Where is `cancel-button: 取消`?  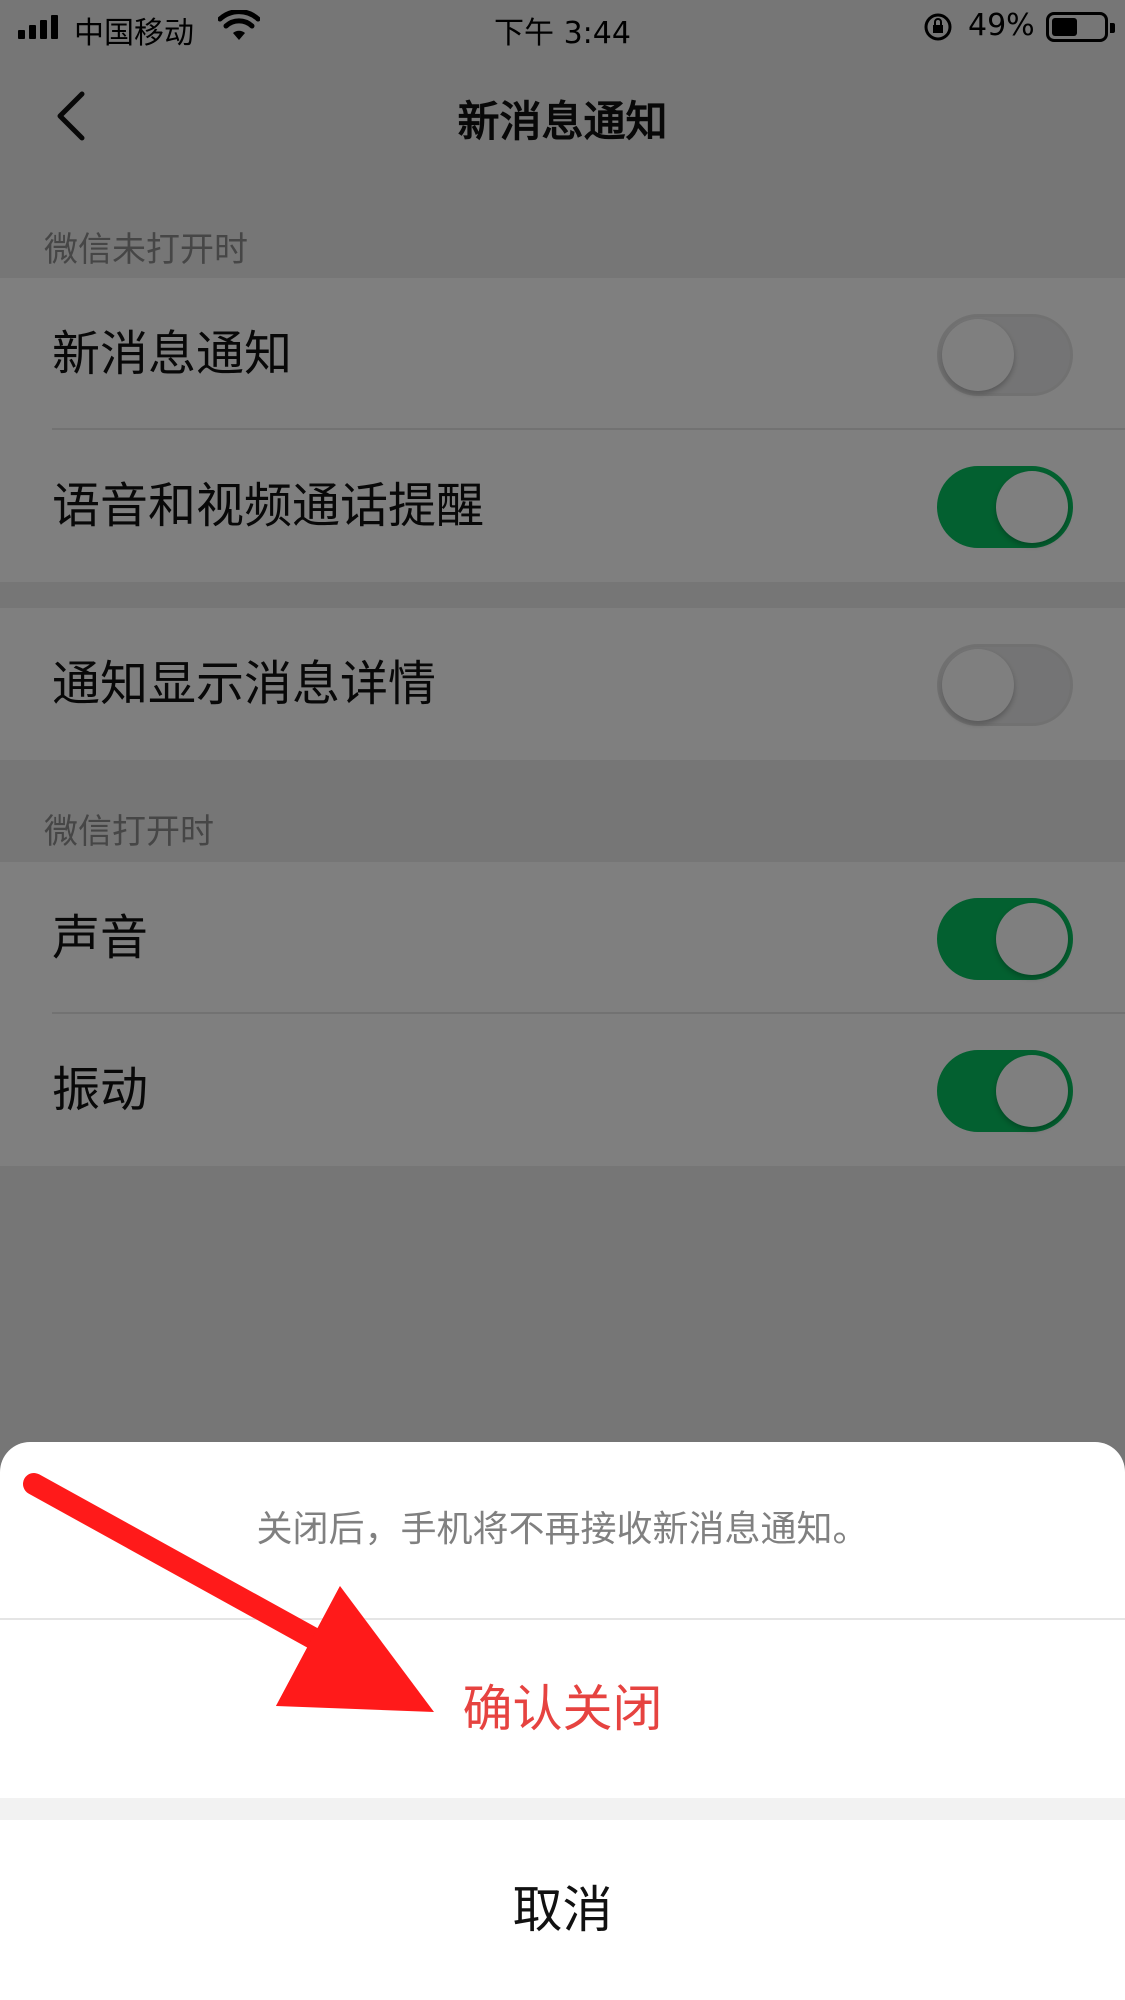
cancel-button: 取消 is located at coordinates (562, 1910).